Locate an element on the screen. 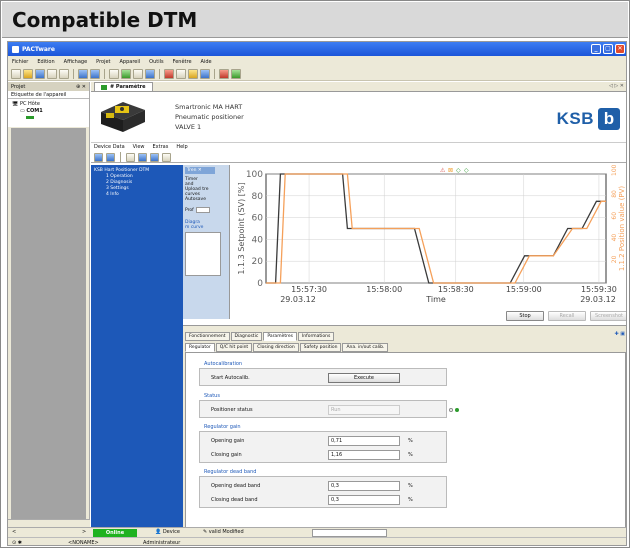 The image size is (630, 548). project-panel-empty is located at coordinates (48, 327).